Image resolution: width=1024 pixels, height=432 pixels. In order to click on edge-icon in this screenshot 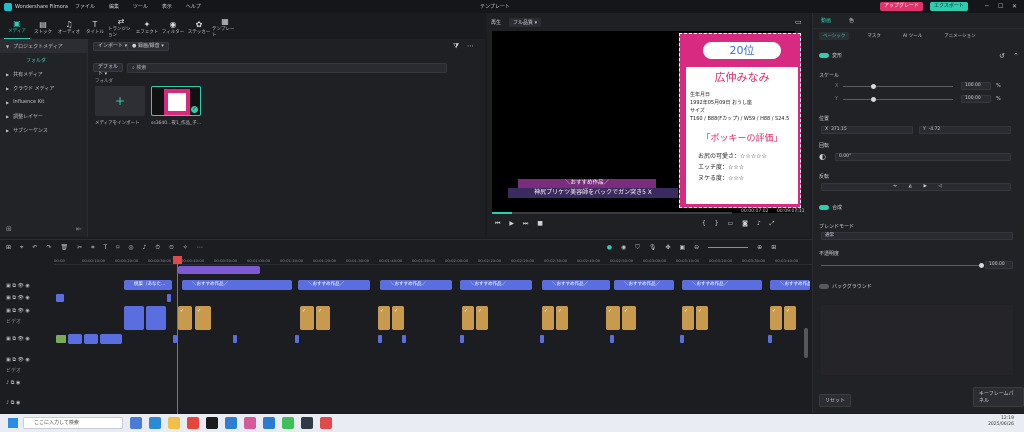, I will do `click(155, 423)`.